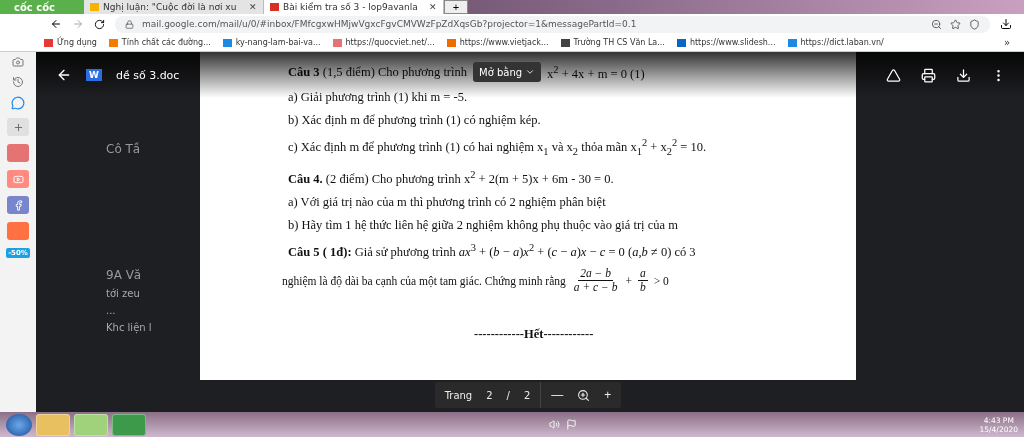  Describe the element at coordinates (414, 120) in the screenshot. I see `document-line: b) Xác định m để phương trình (1) có nghiệm kép.` at that location.